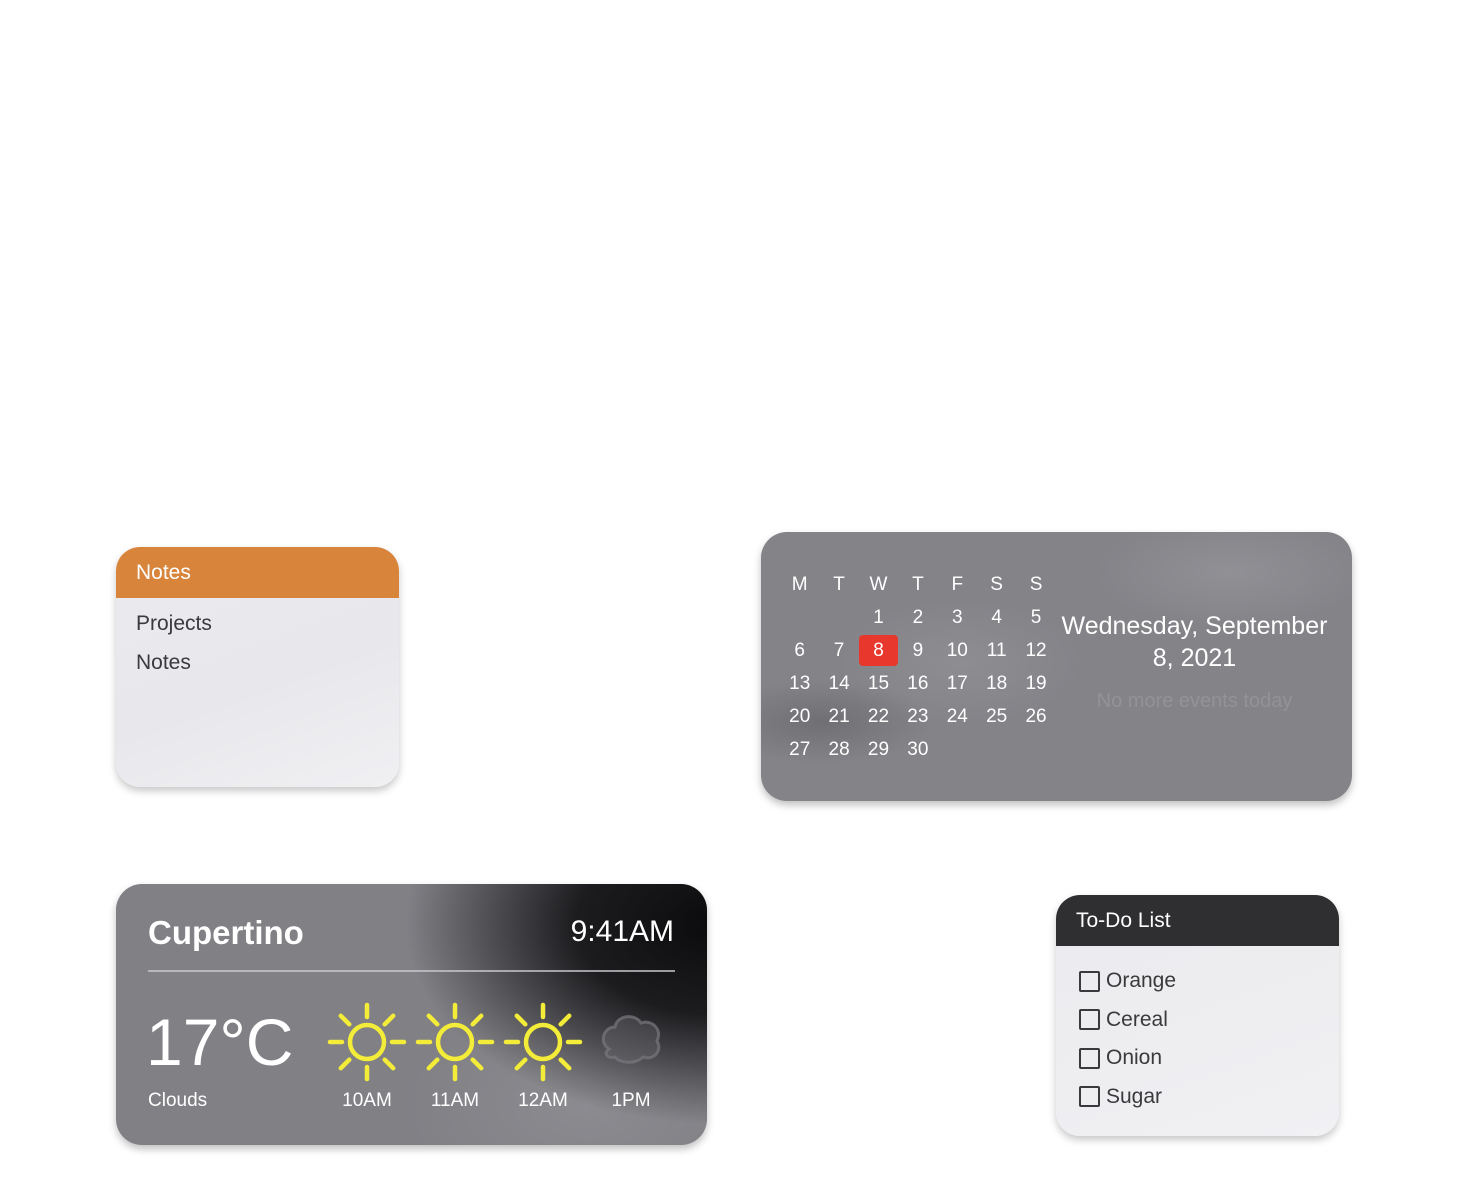  What do you see at coordinates (1035, 650) in the screenshot?
I see `calendar-day: 12` at bounding box center [1035, 650].